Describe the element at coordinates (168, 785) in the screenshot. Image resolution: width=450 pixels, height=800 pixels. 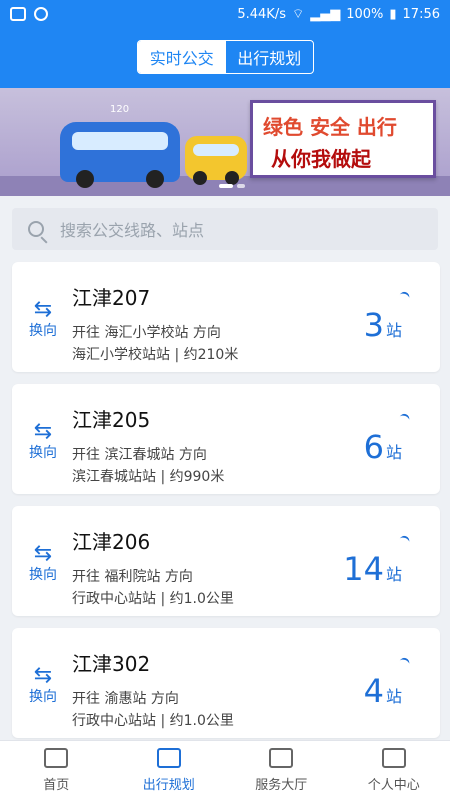
I see `tab-trip-planning-label: 出行规划` at that location.